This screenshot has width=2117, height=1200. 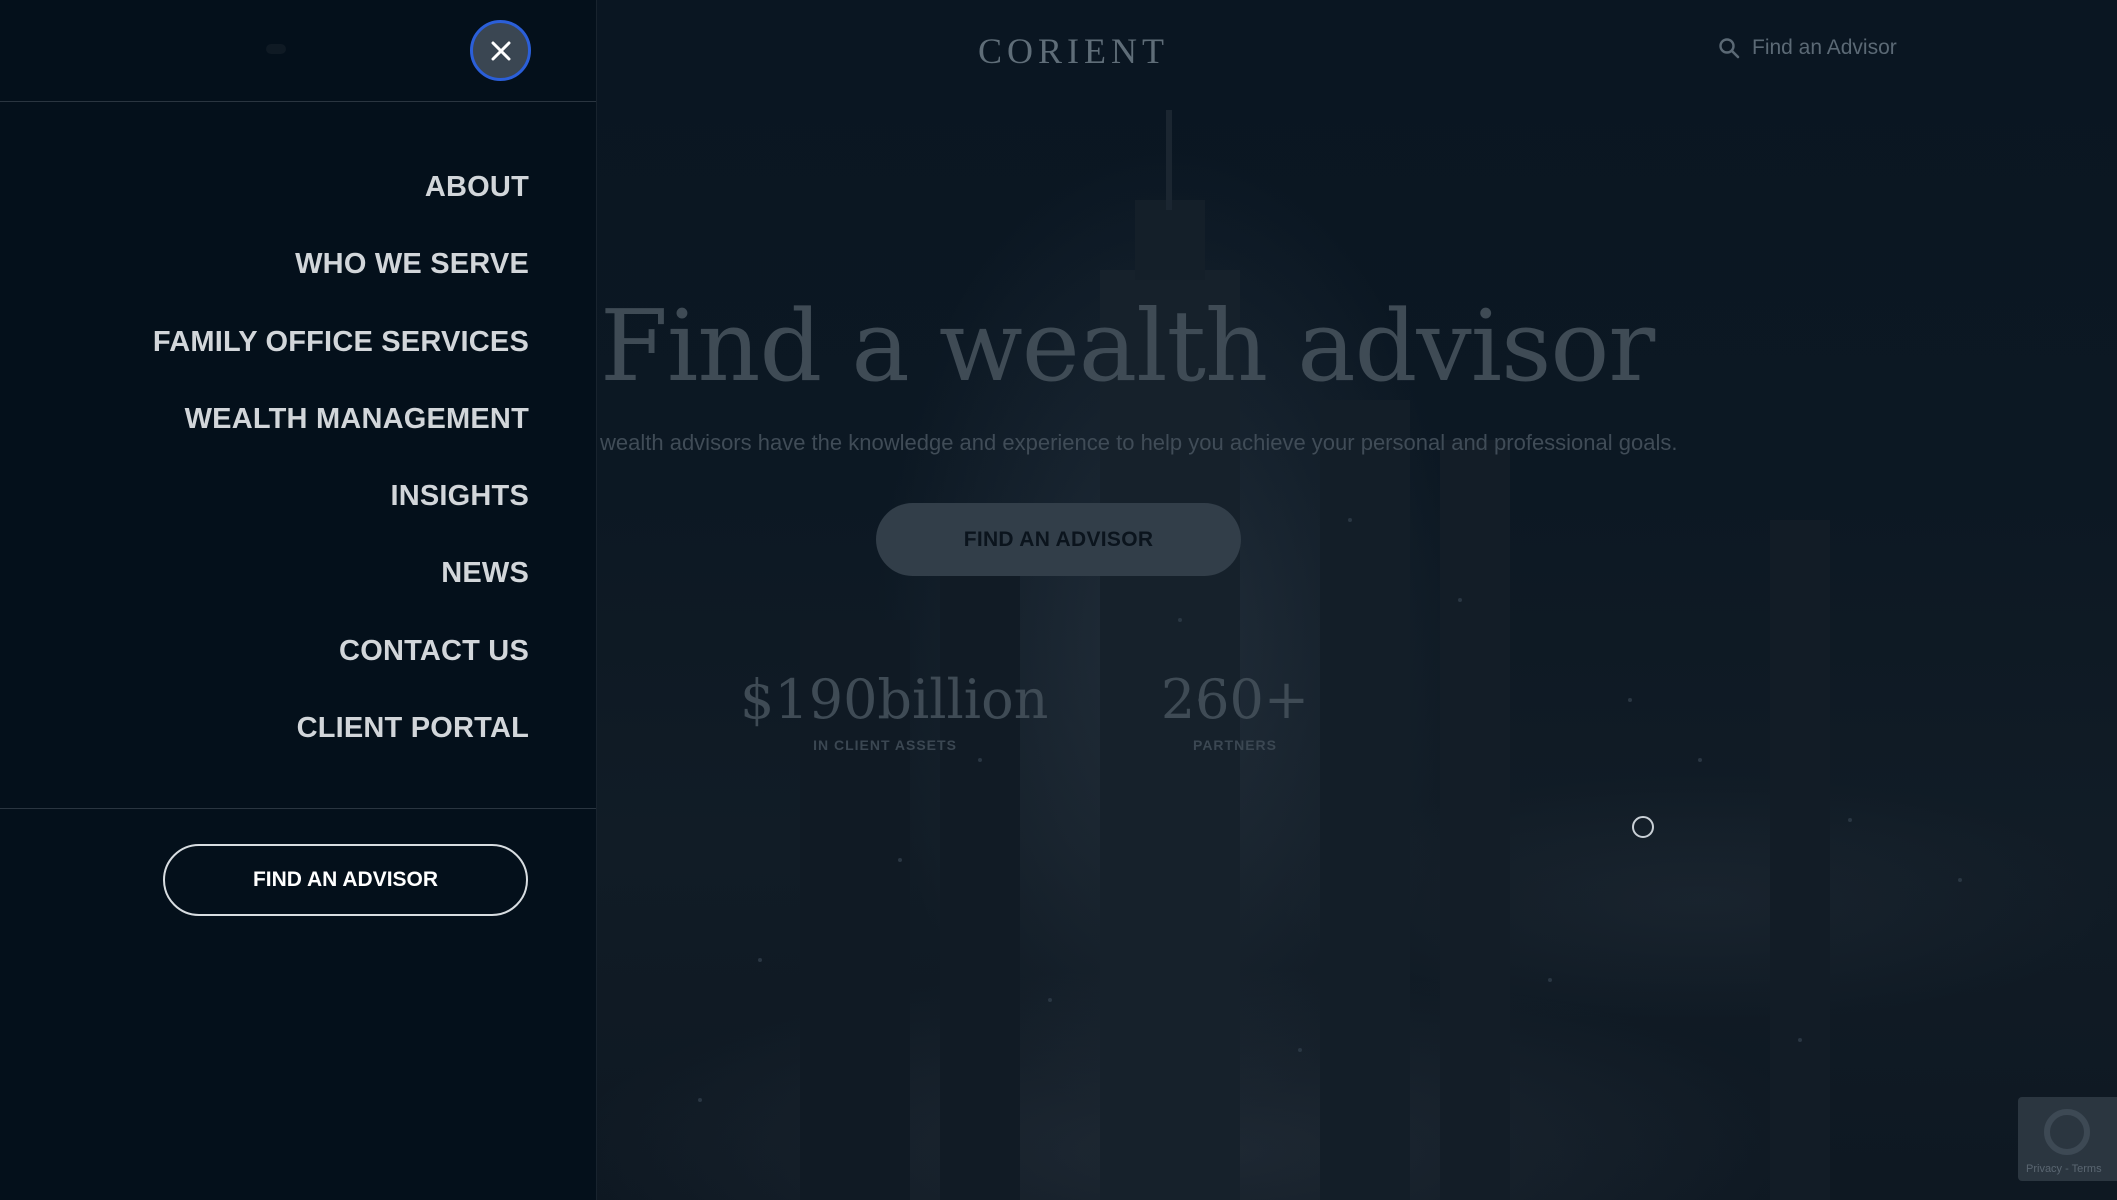 What do you see at coordinates (1729, 48) in the screenshot?
I see `search-icon` at bounding box center [1729, 48].